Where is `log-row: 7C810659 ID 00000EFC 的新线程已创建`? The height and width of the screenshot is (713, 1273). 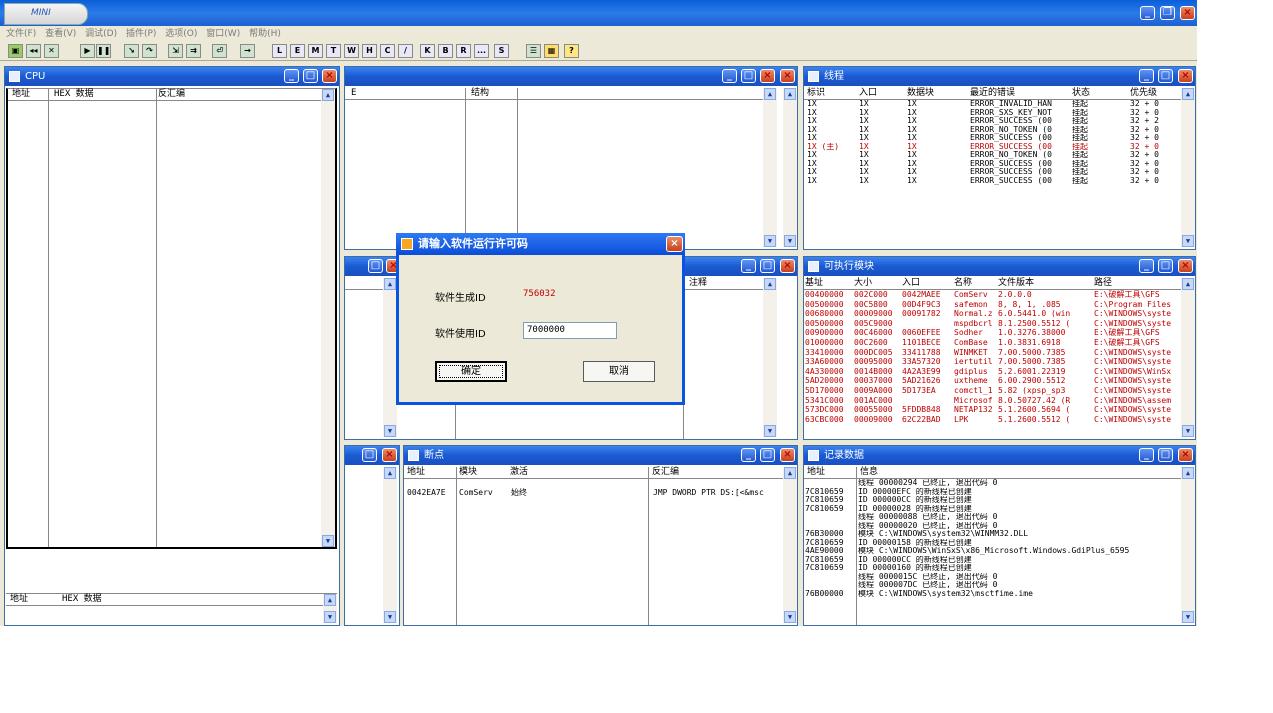
log-row: 7C810659 ID 00000EFC 的新线程已创建 is located at coordinates (992, 492).